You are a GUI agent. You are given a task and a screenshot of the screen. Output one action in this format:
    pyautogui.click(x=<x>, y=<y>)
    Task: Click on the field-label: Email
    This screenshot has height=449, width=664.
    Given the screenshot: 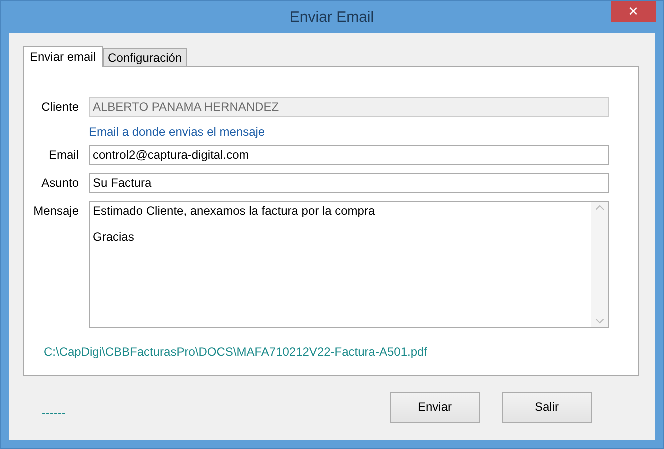 What is the action you would take?
    pyautogui.click(x=63, y=155)
    